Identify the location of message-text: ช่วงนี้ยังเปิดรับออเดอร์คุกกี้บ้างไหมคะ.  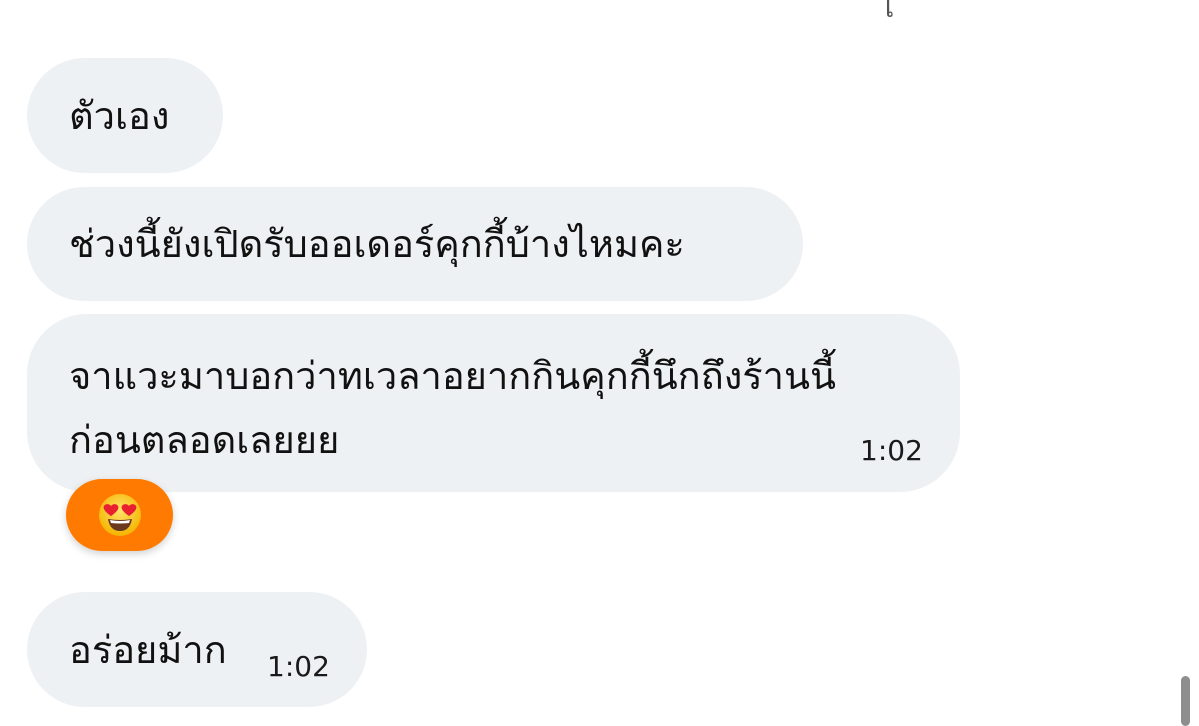
(377, 244).